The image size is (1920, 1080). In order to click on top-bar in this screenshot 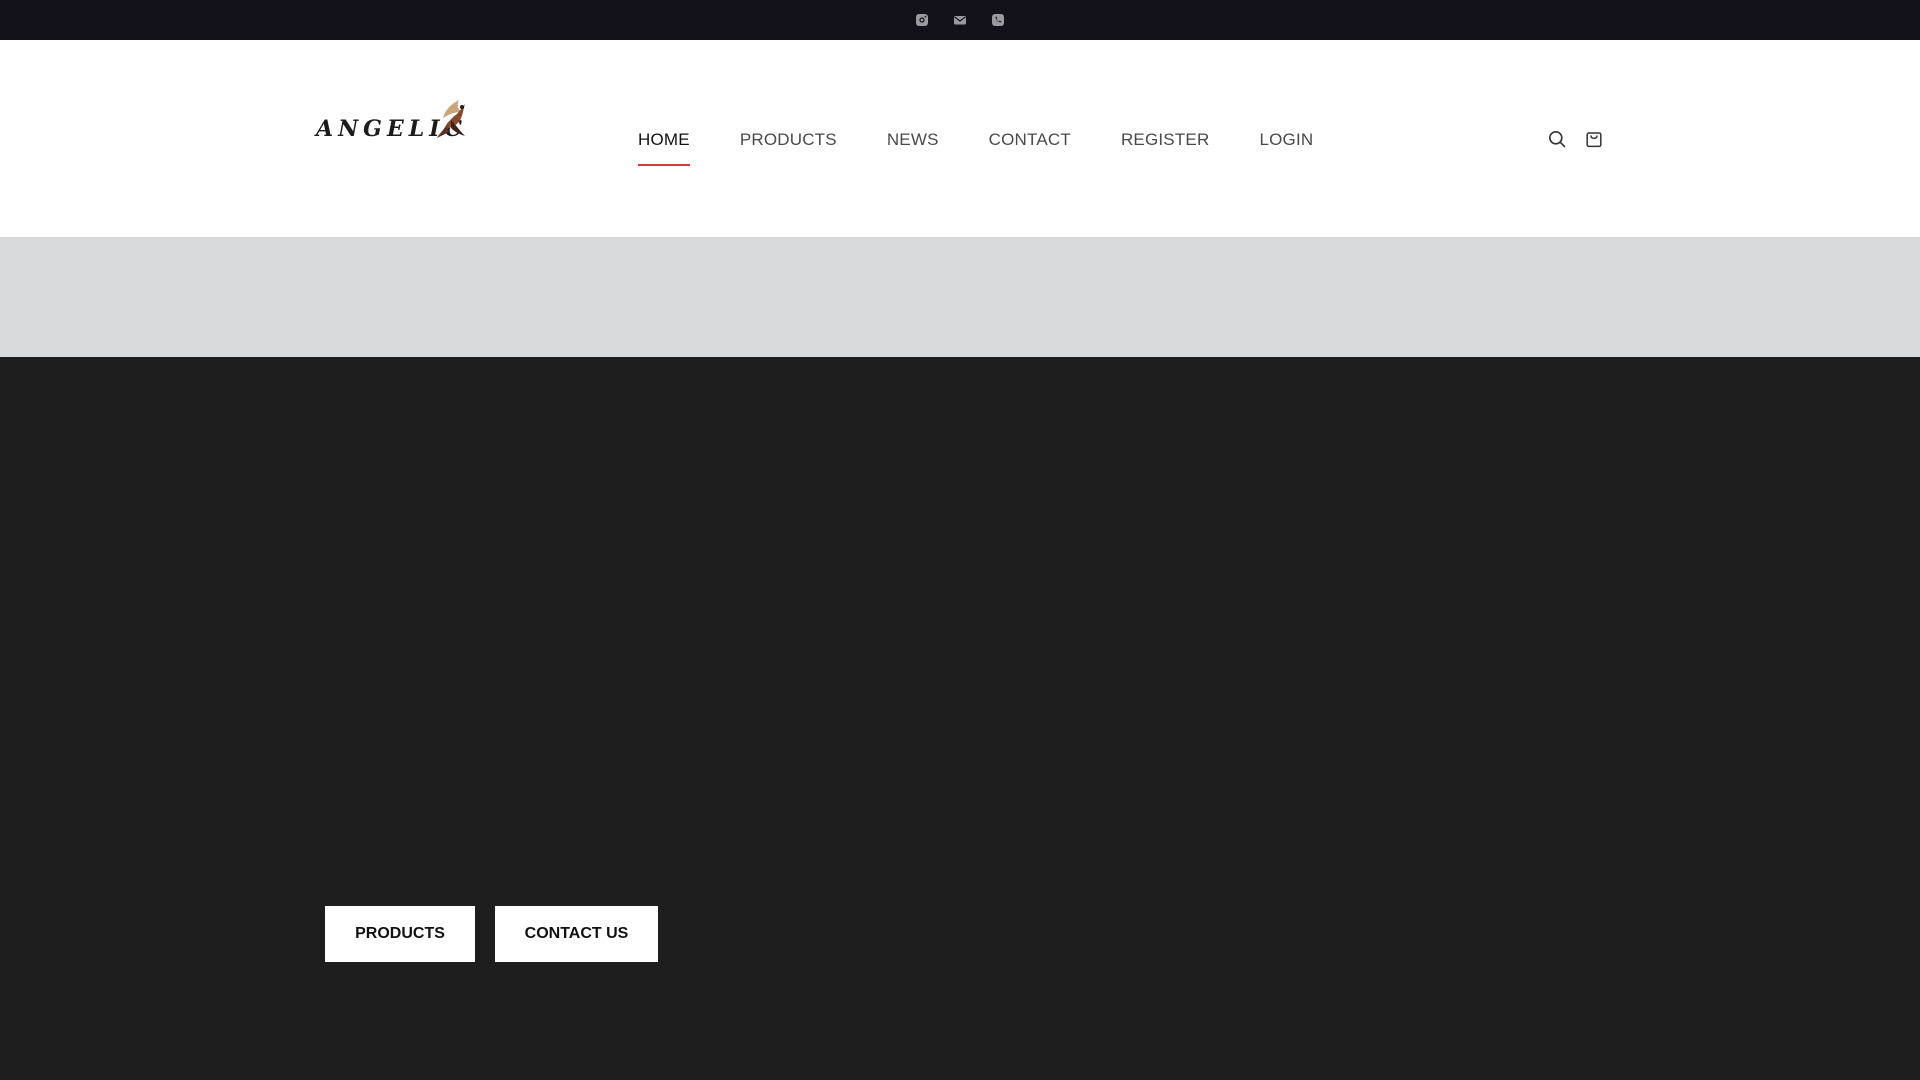, I will do `click(960, 20)`.